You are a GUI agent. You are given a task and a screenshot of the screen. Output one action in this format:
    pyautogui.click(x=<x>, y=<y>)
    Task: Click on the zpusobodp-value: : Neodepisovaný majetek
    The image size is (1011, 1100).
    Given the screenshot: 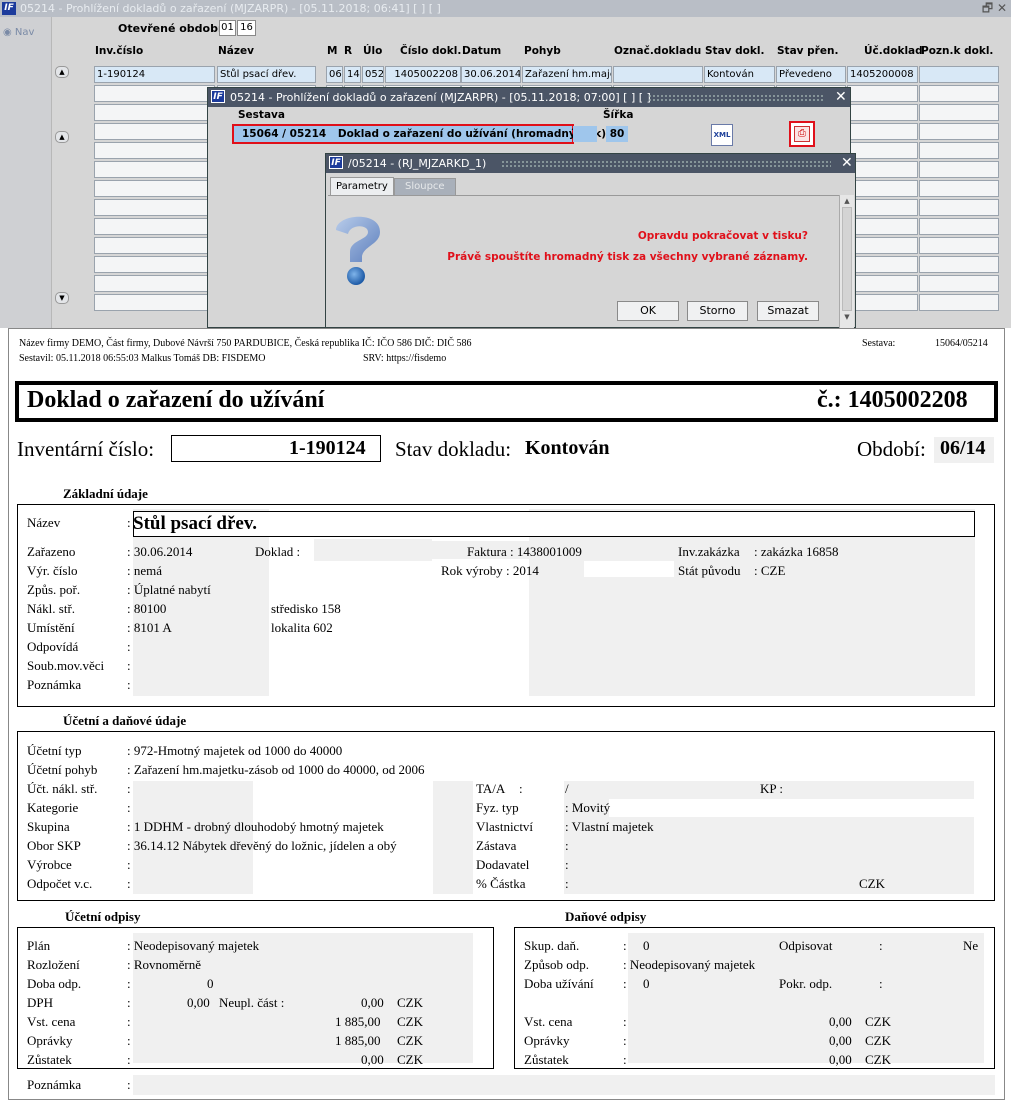 What is the action you would take?
    pyautogui.click(x=689, y=964)
    